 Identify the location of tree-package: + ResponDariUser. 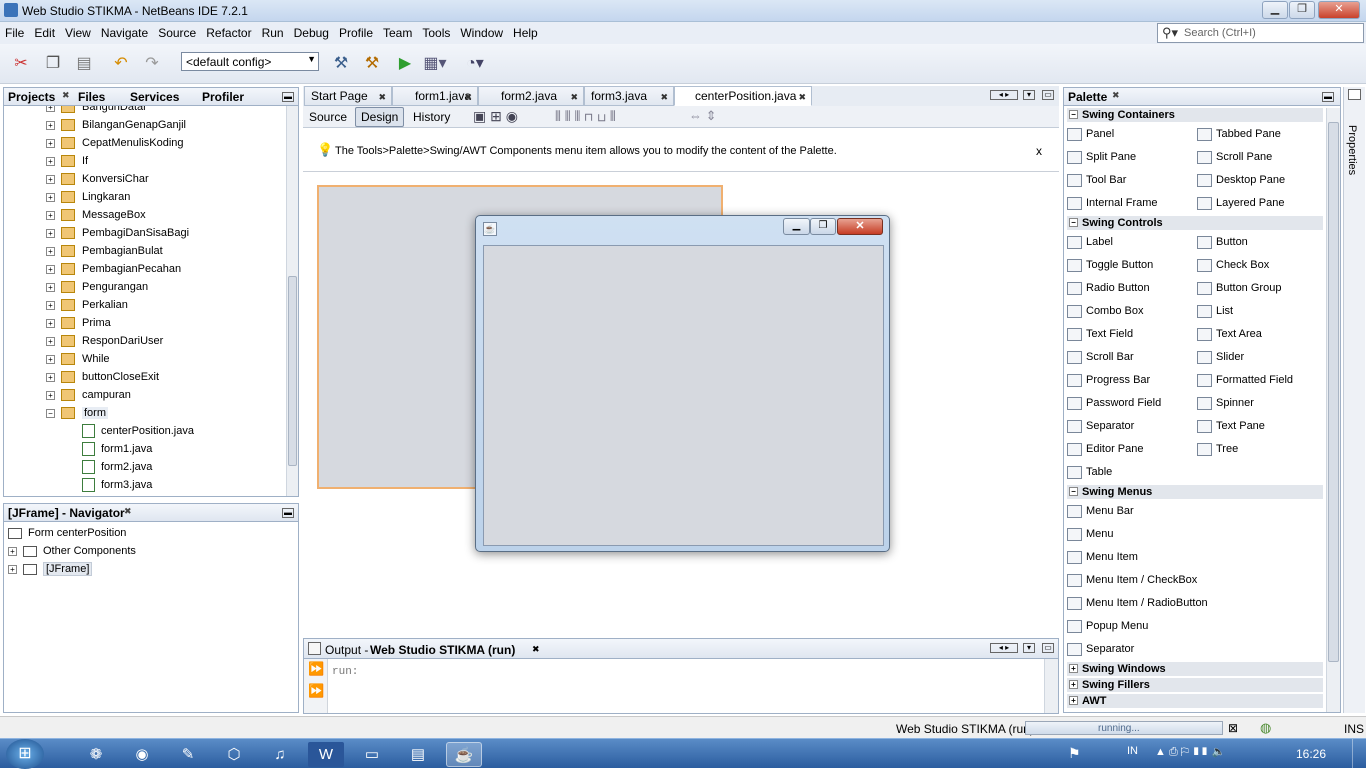
(104, 341).